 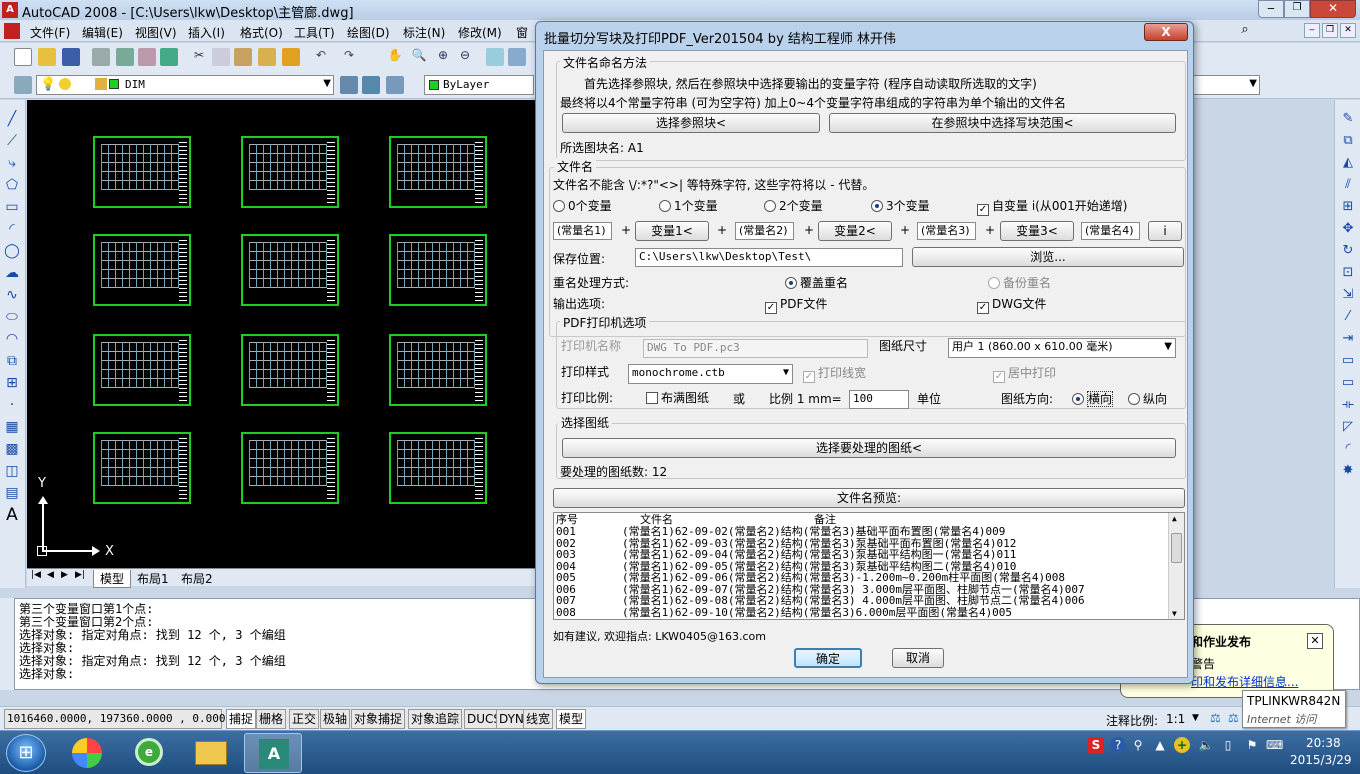 What do you see at coordinates (26, 753) in the screenshot?
I see `start-button: ⊞` at bounding box center [26, 753].